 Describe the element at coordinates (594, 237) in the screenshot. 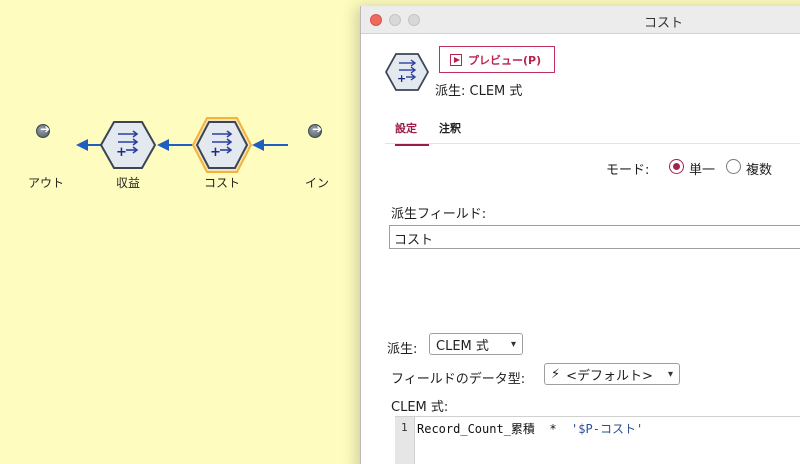

I see `derive-field-input: コスト` at that location.